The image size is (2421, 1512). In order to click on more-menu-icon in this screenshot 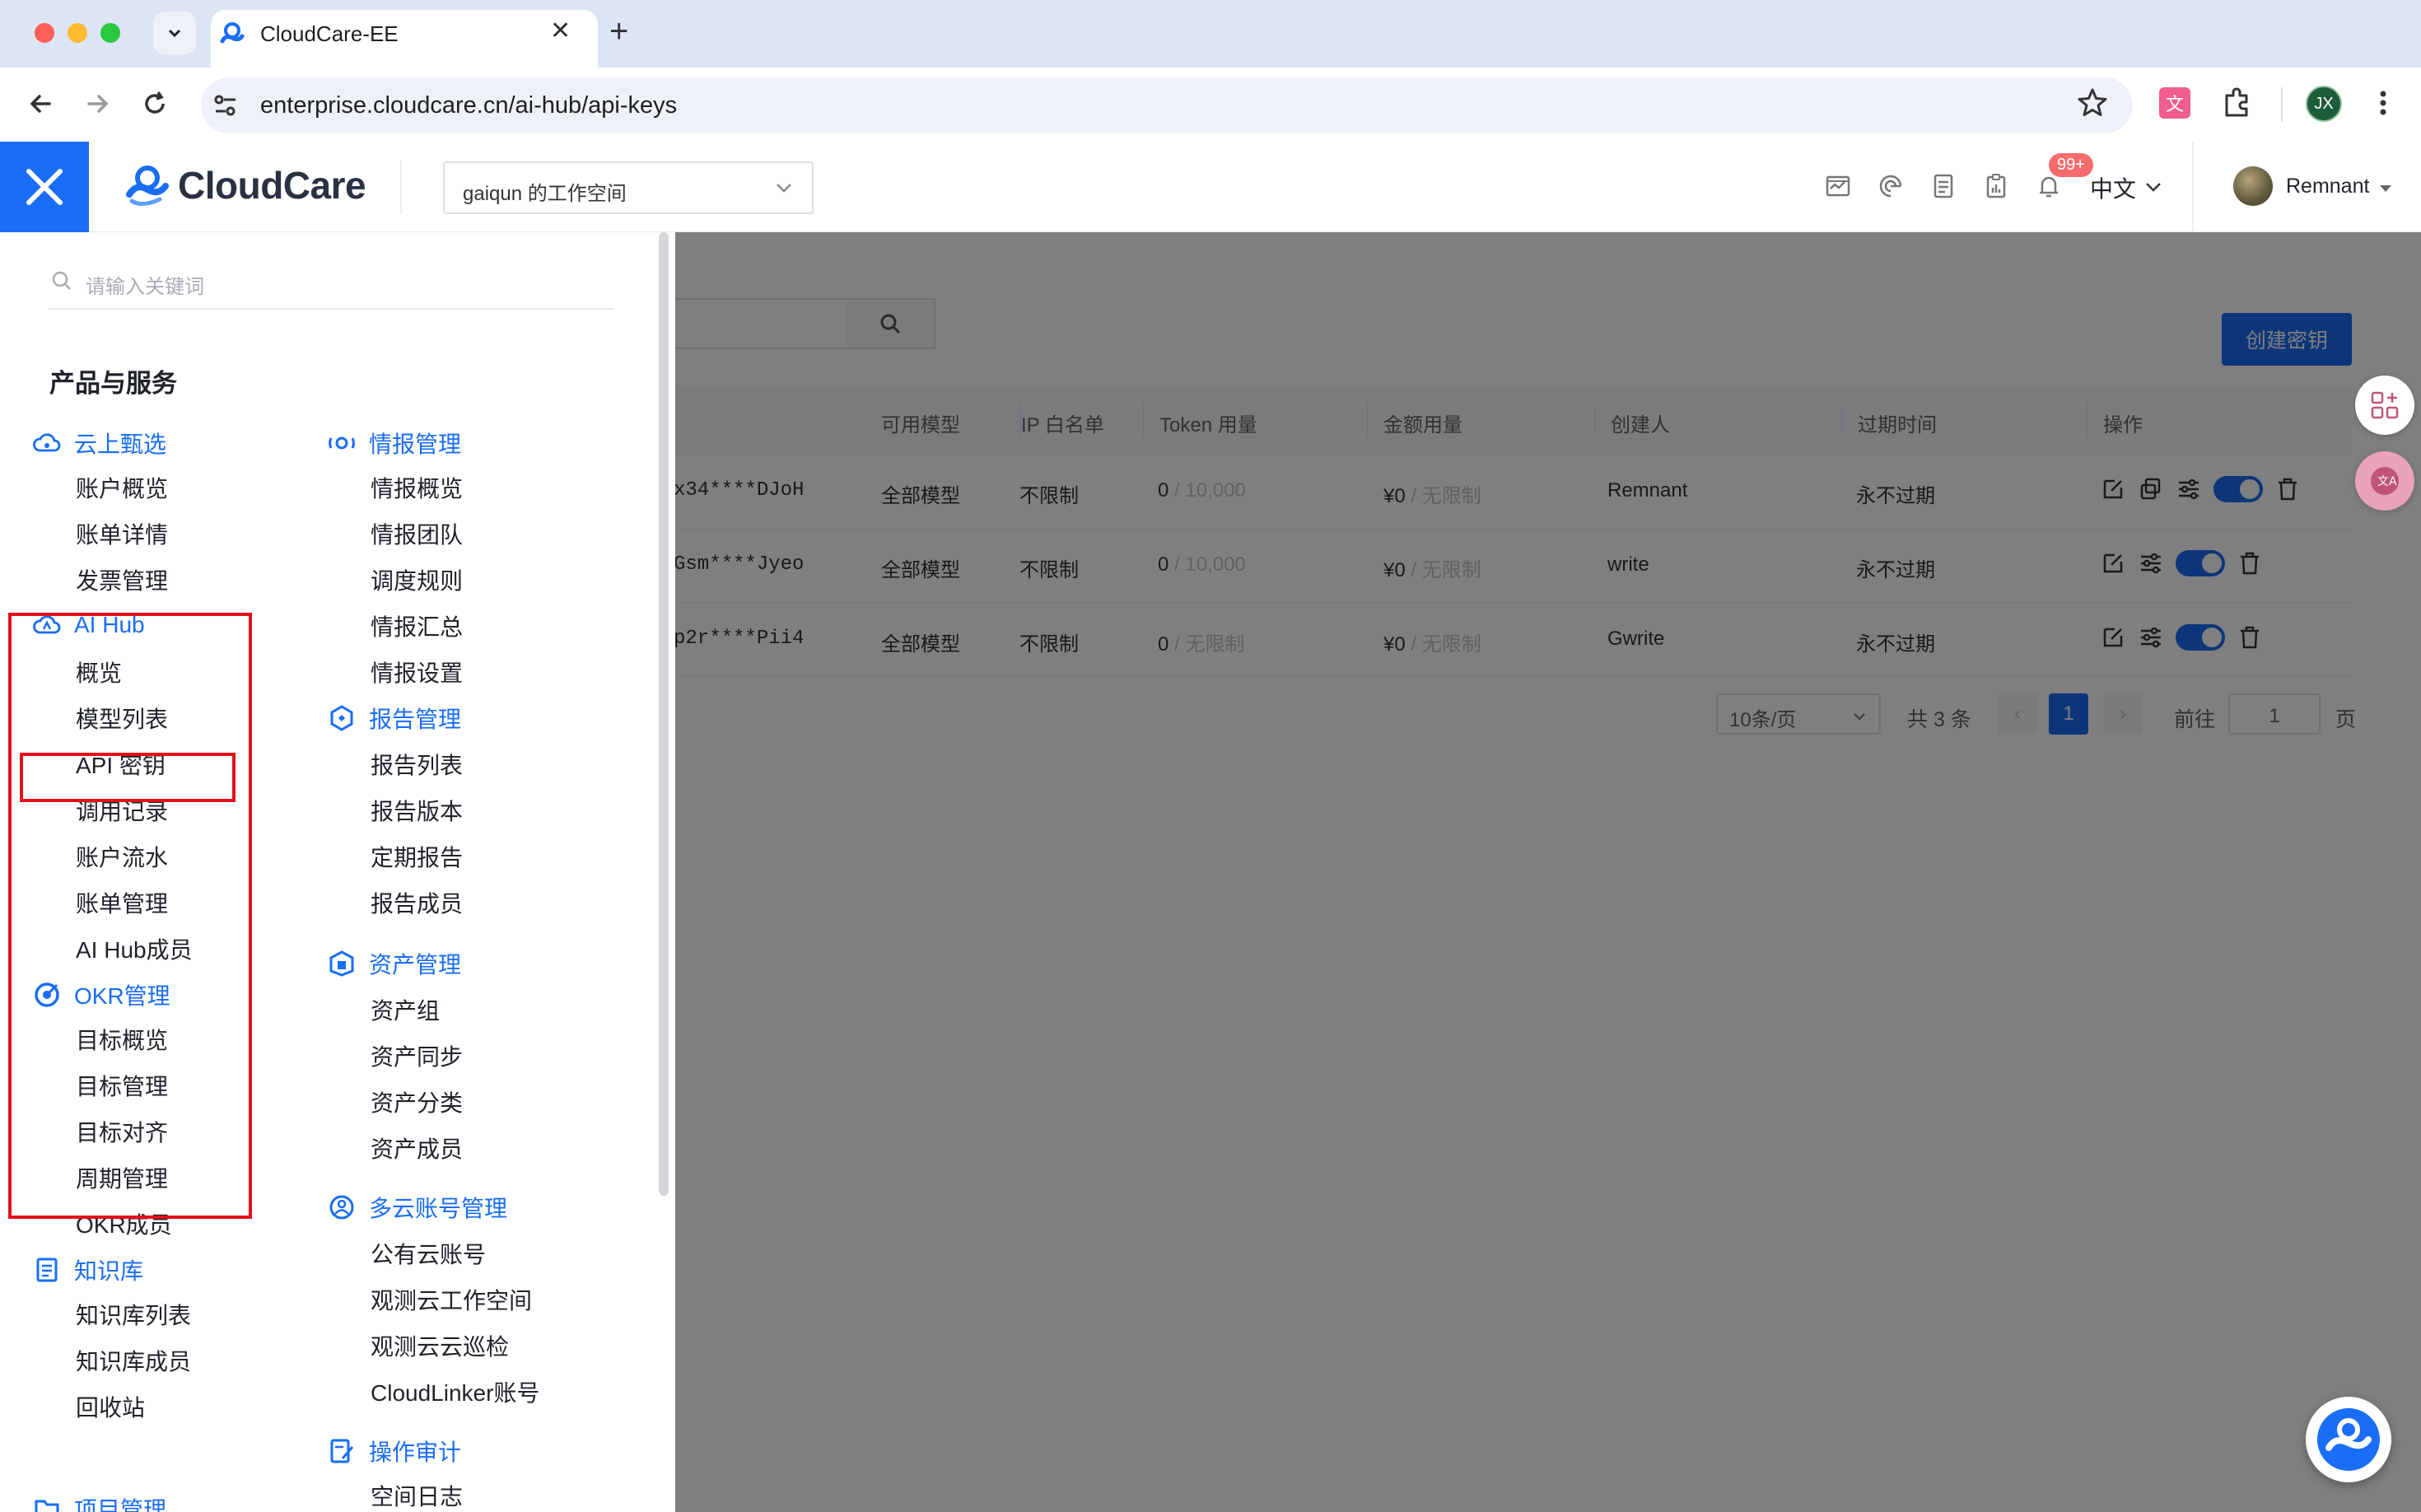, I will do `click(2383, 103)`.